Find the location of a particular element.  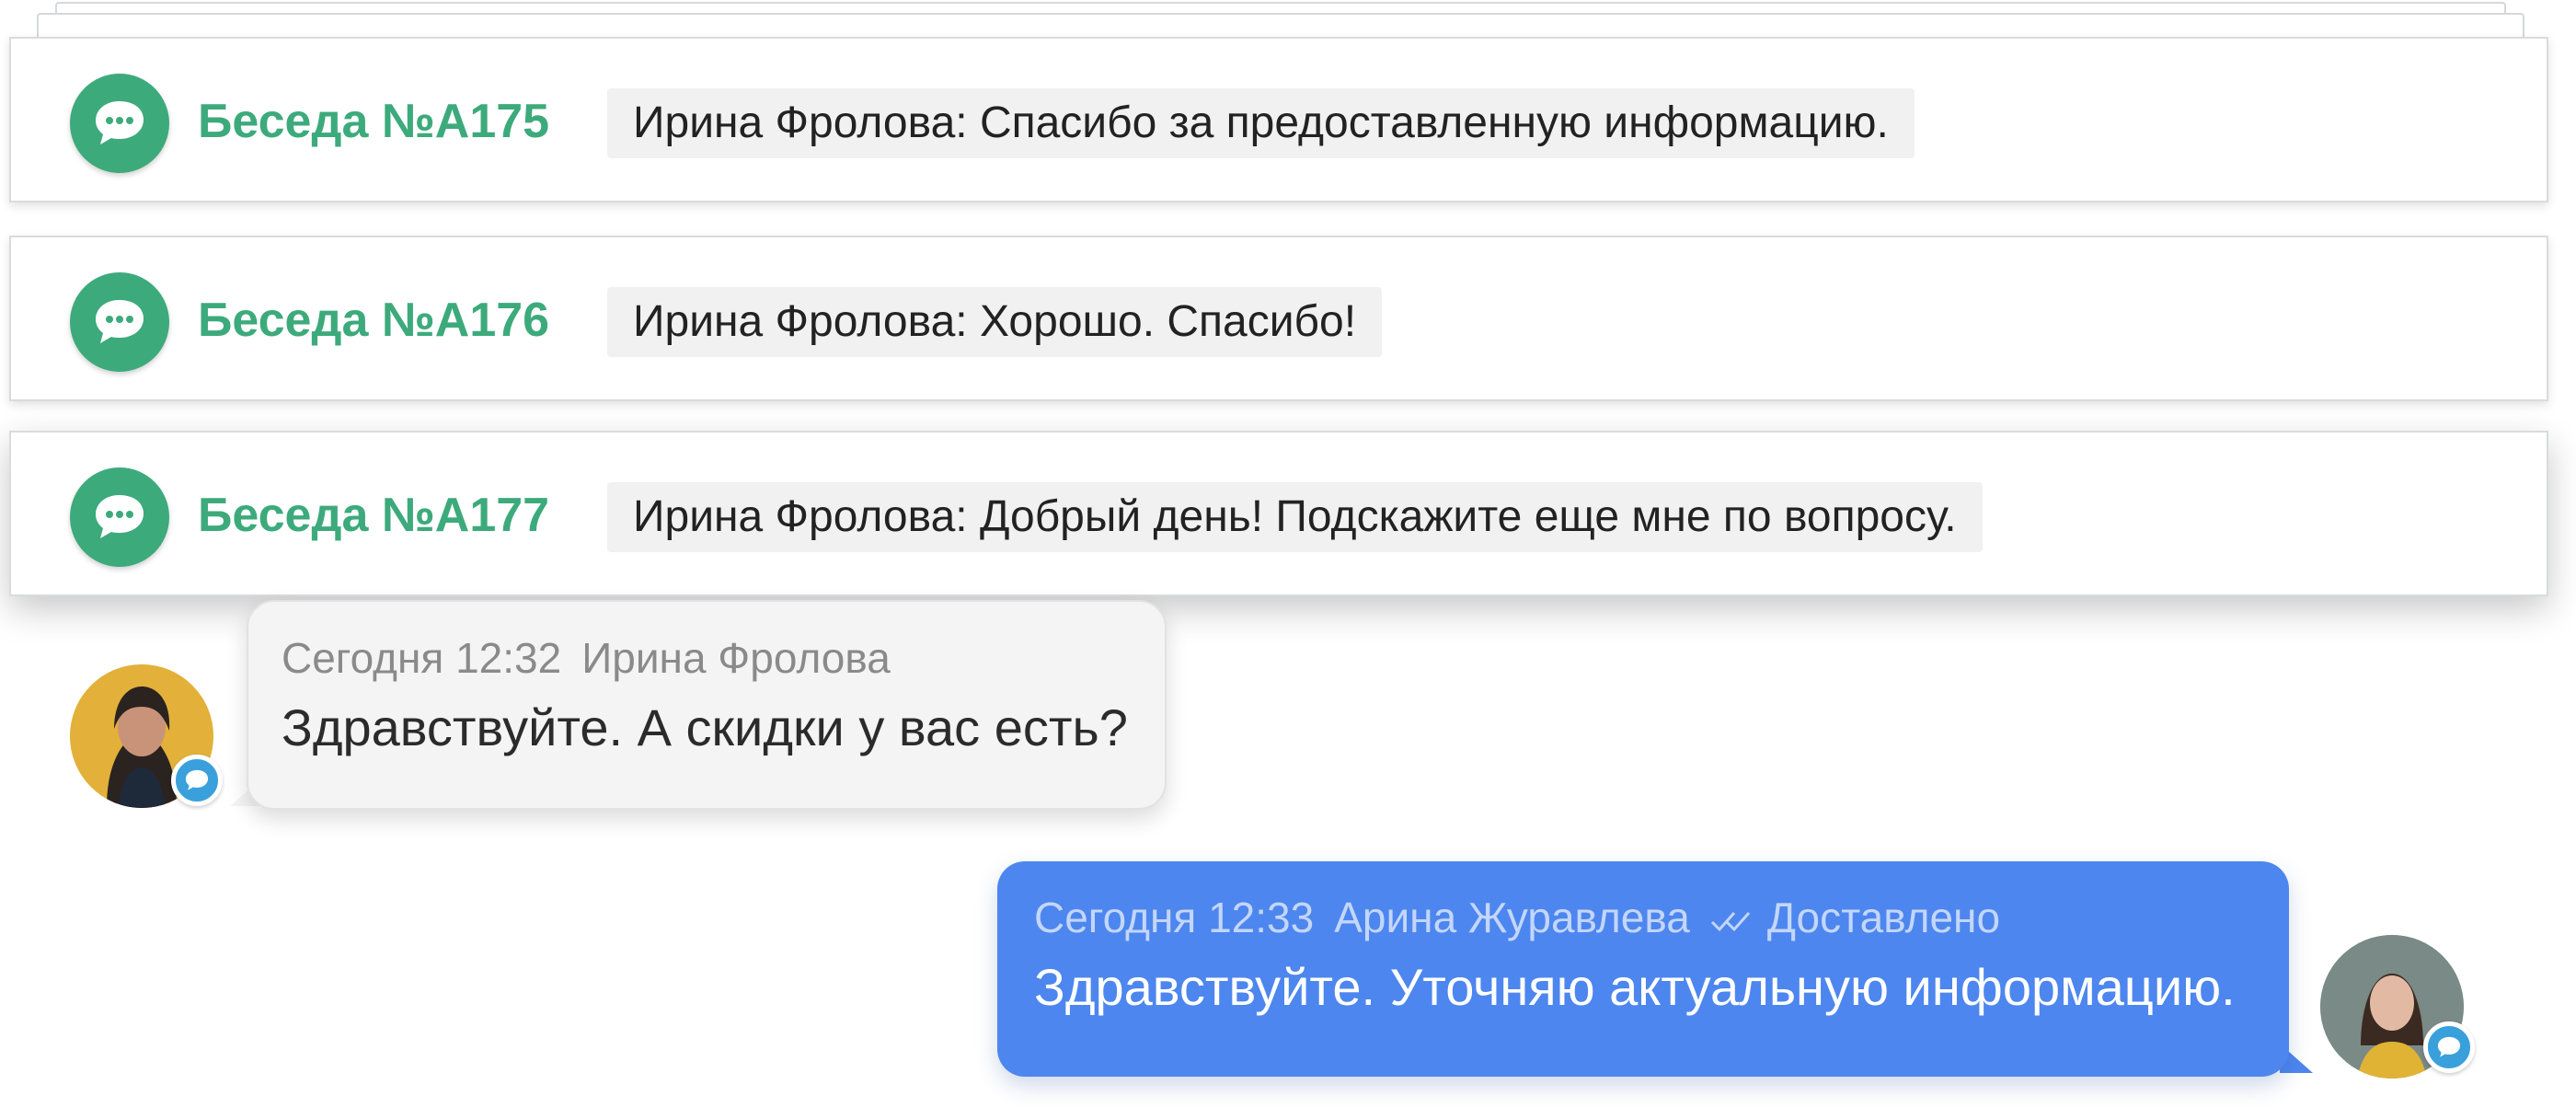

message-time: Сегодня 12:32 is located at coordinates (422, 658).